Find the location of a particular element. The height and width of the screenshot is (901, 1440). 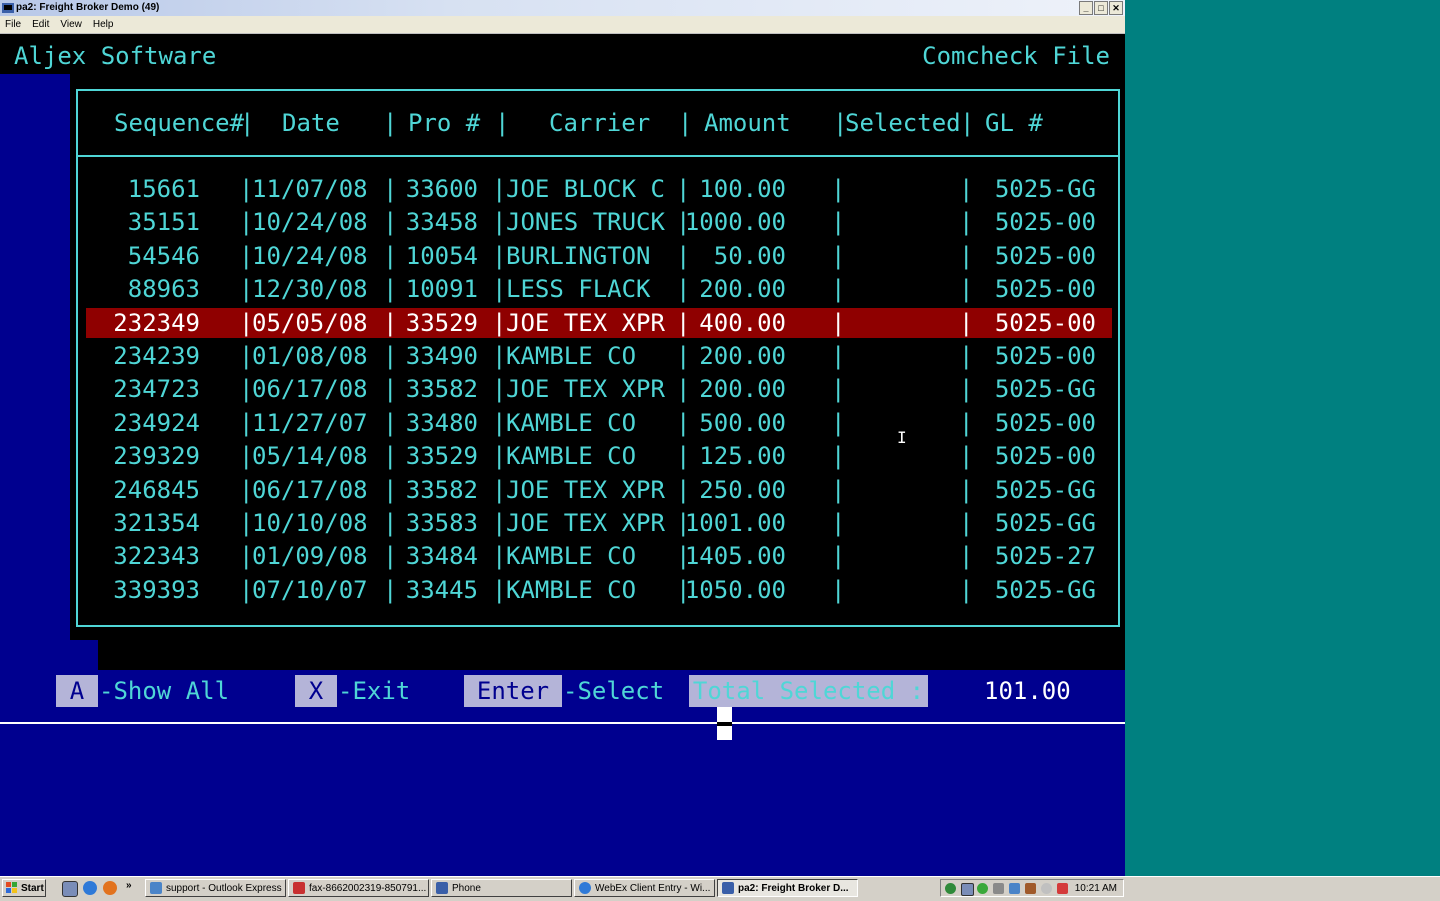

monitor-icon is located at coordinates (1014, 888).